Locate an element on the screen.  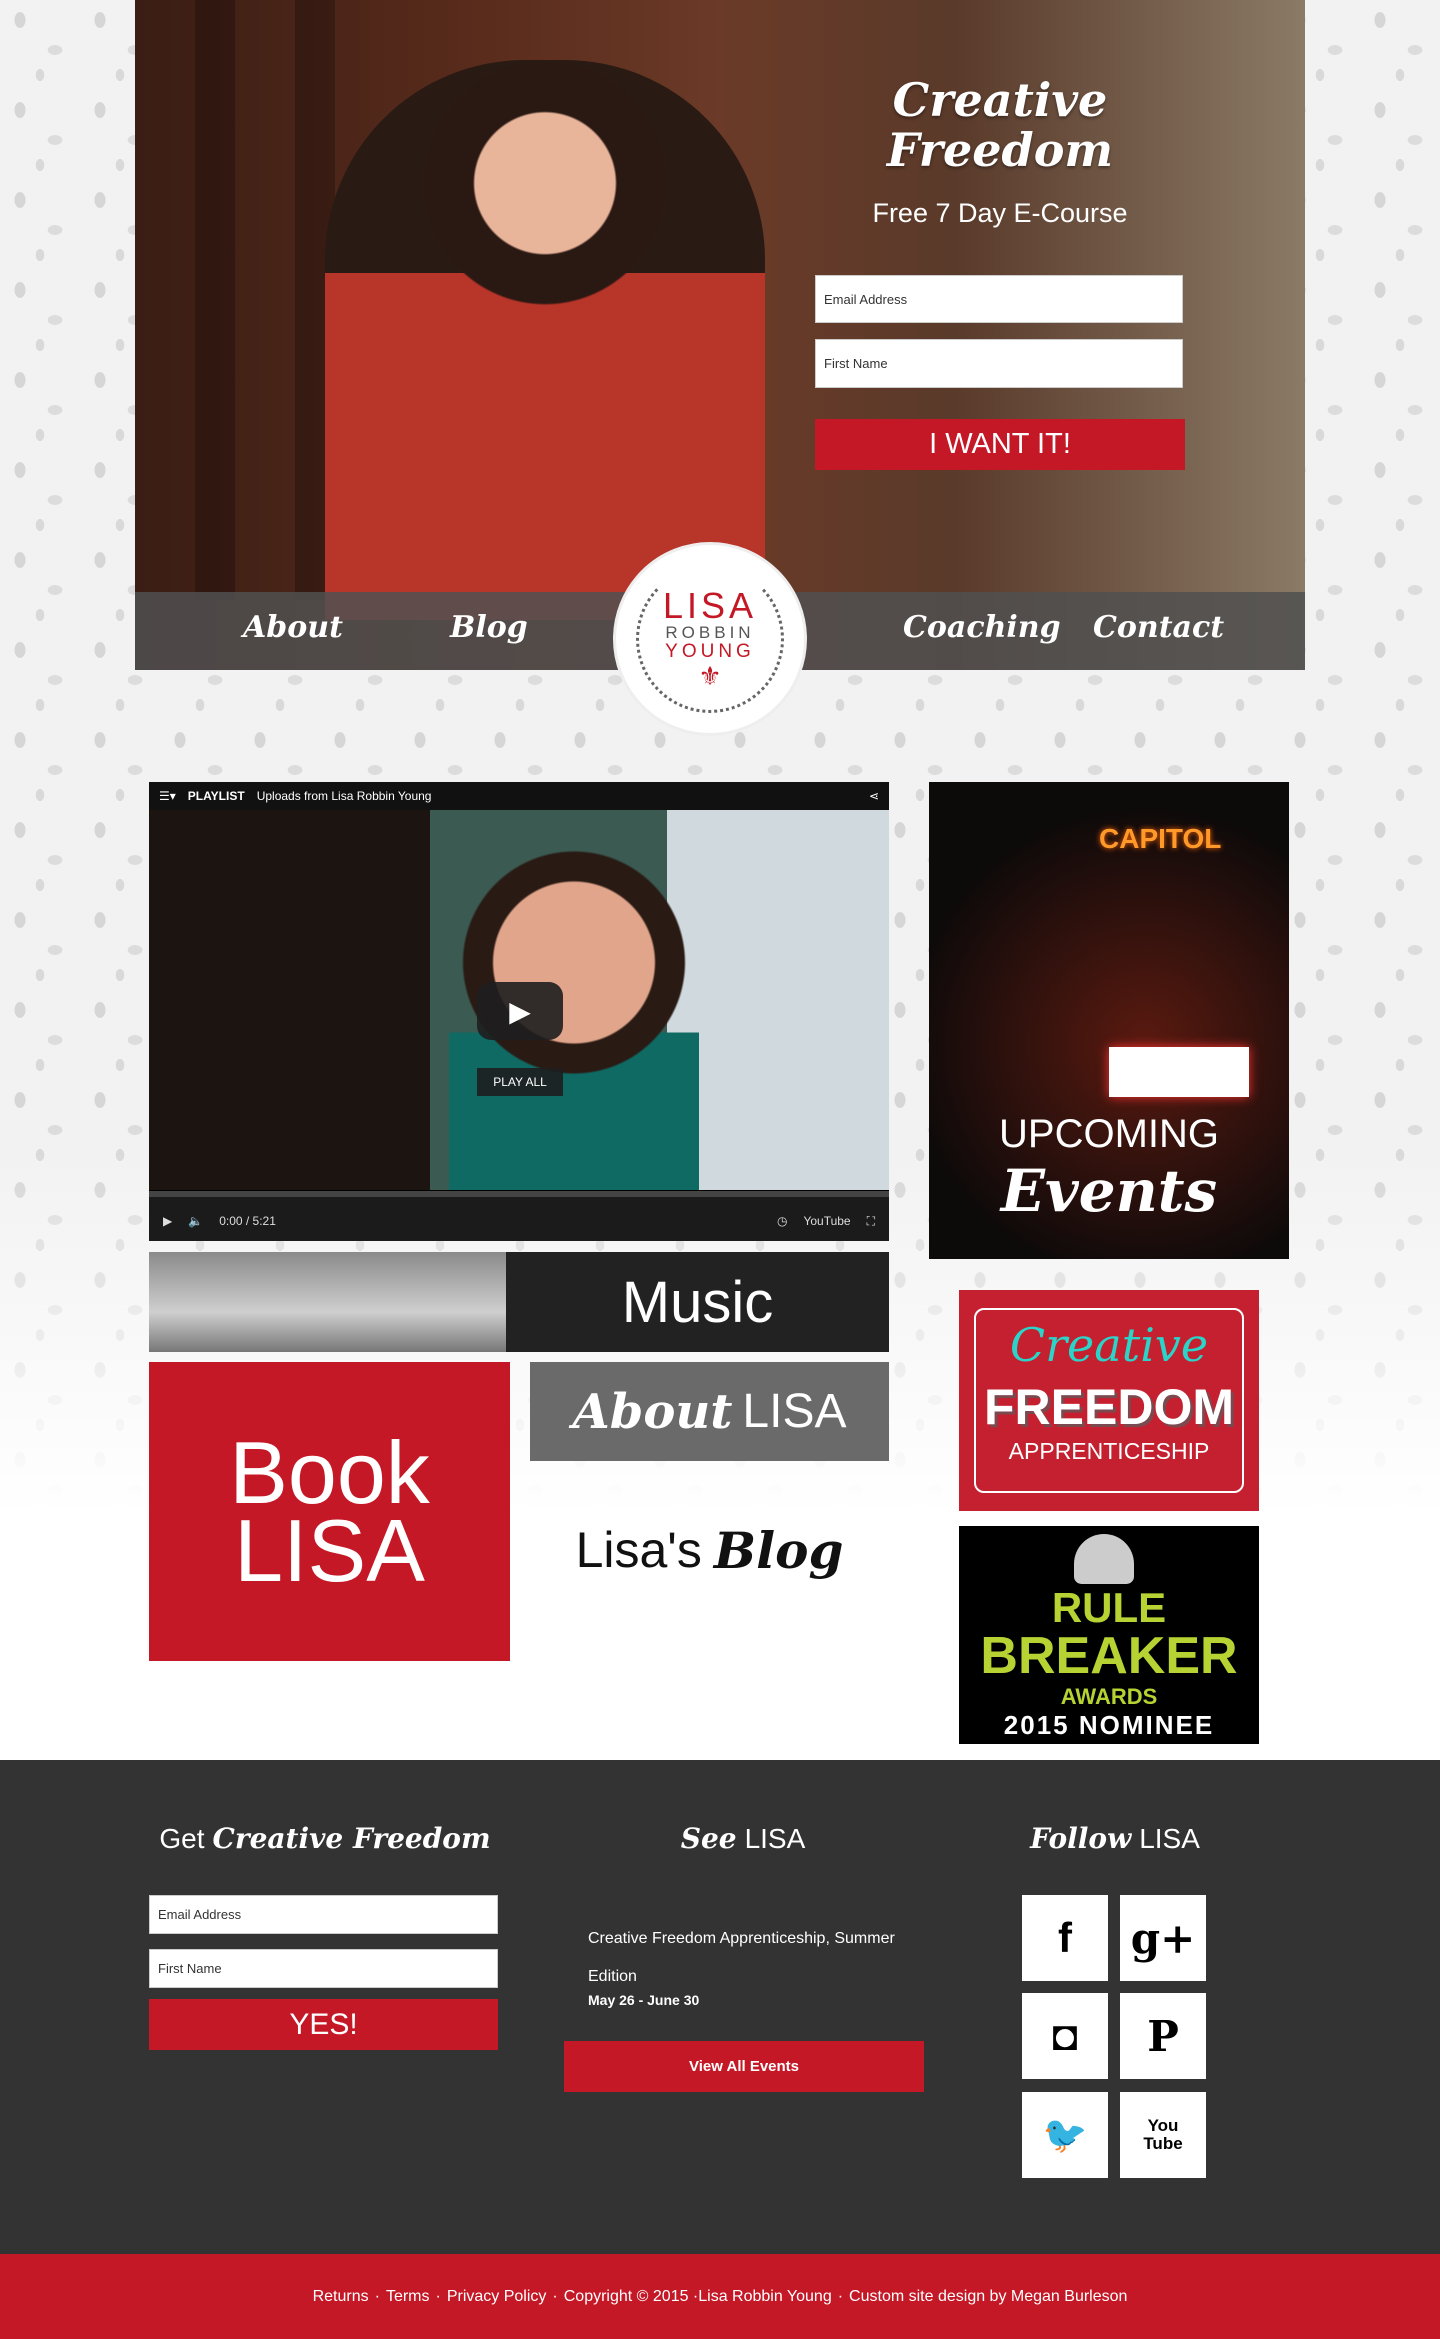
hero-email-input: Email Address is located at coordinates (999, 299).